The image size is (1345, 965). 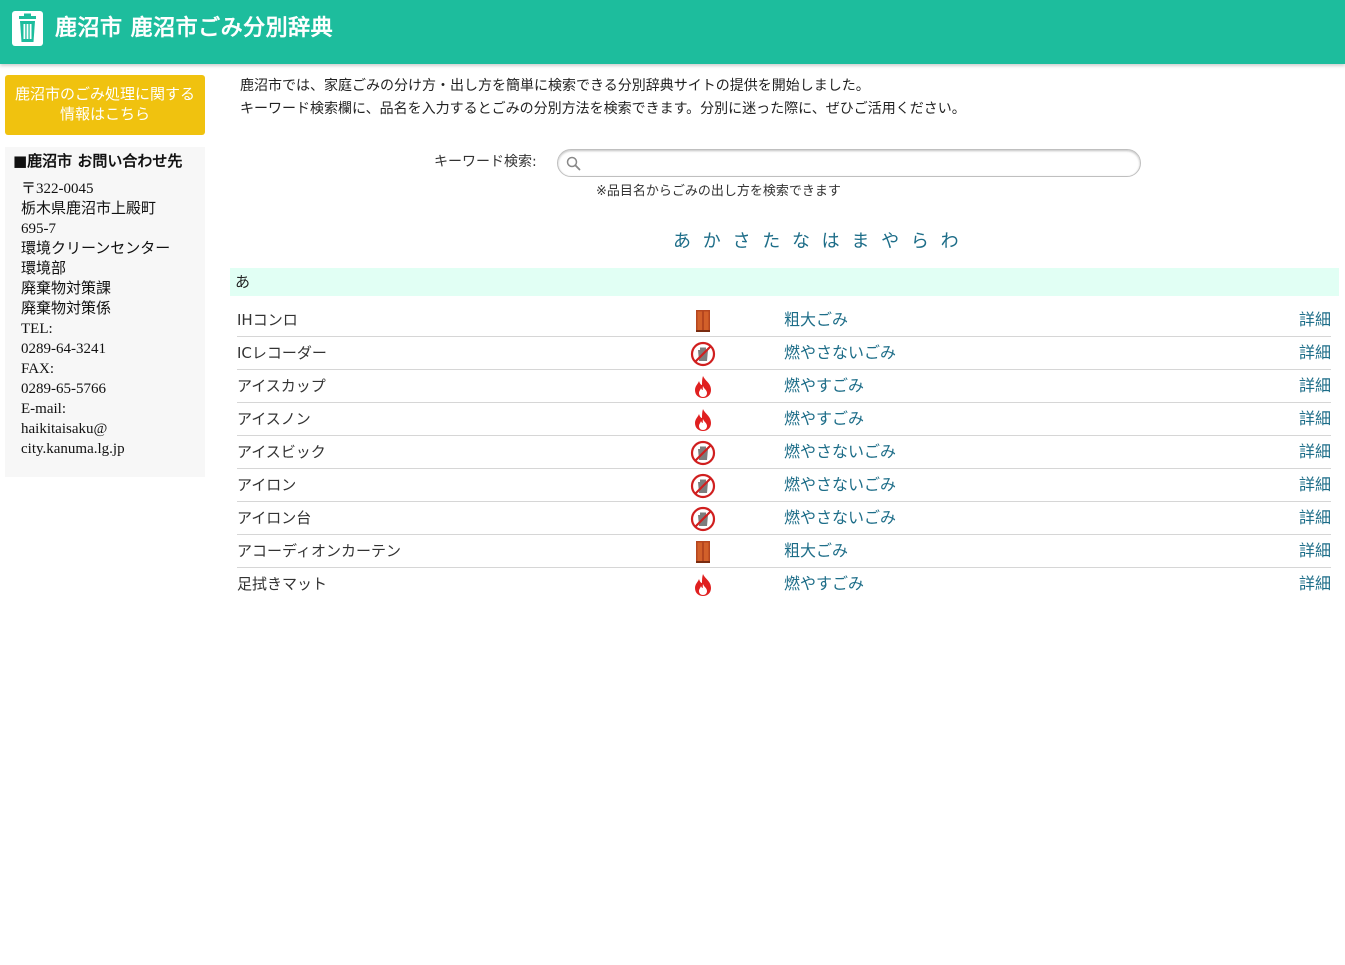 I want to click on list-item: アイスノン 燃やすごみ 詳細, so click(x=784, y=419).